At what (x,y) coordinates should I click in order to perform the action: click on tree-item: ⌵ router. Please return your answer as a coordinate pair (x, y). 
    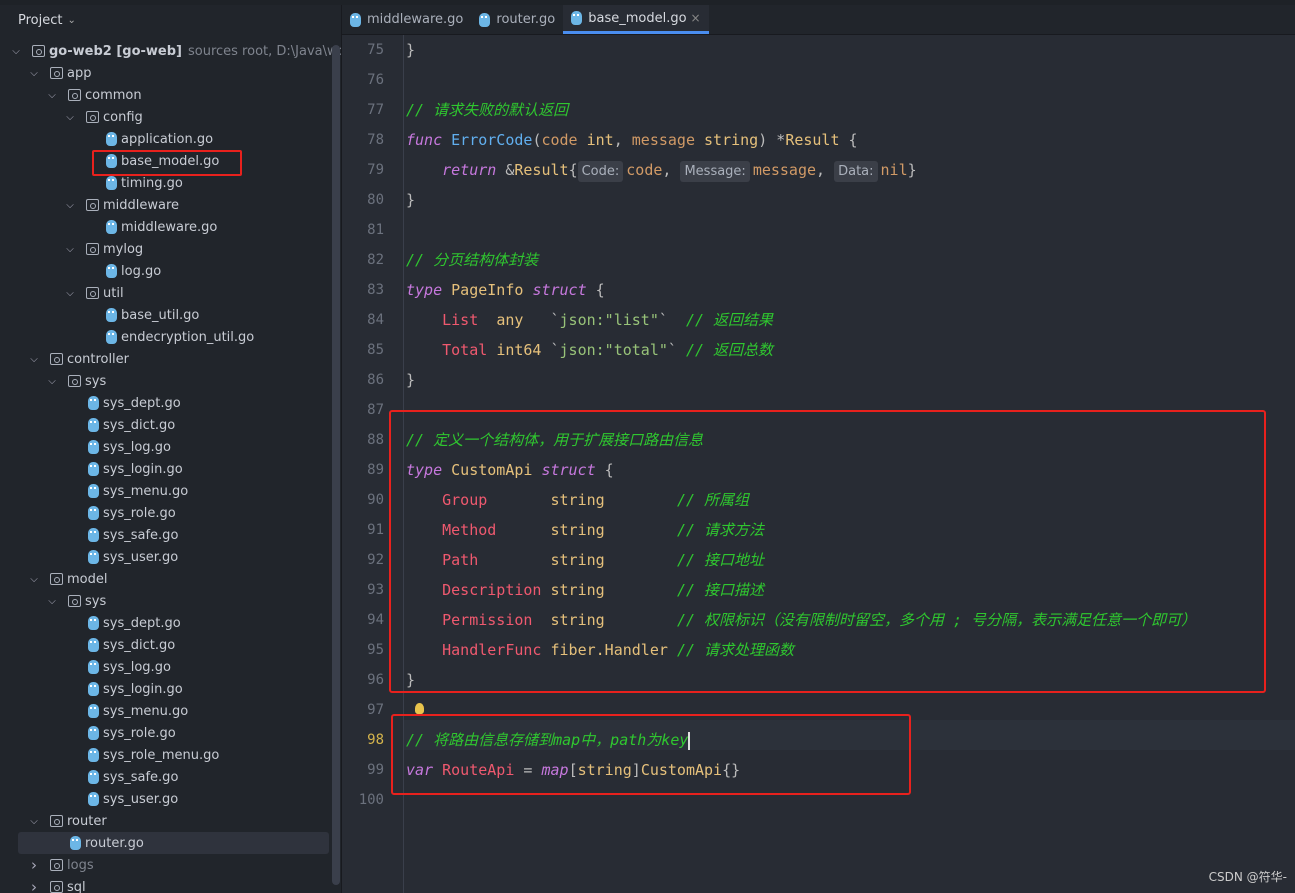
    Looking at the image, I should click on (165, 821).